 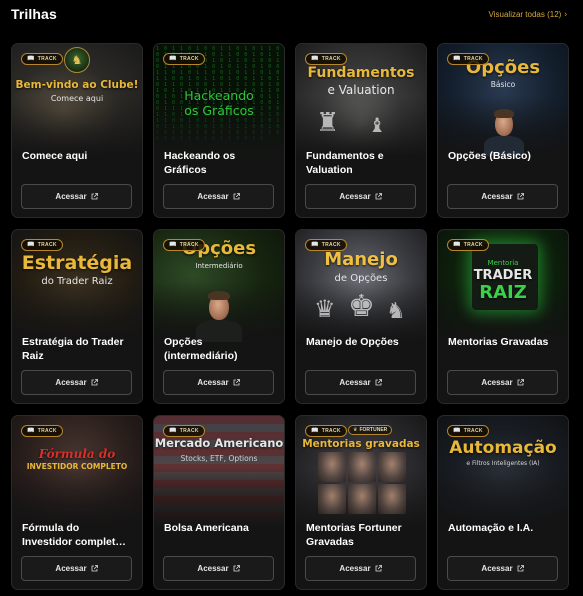 I want to click on track-name: Opções (intermediário), so click(x=201, y=349).